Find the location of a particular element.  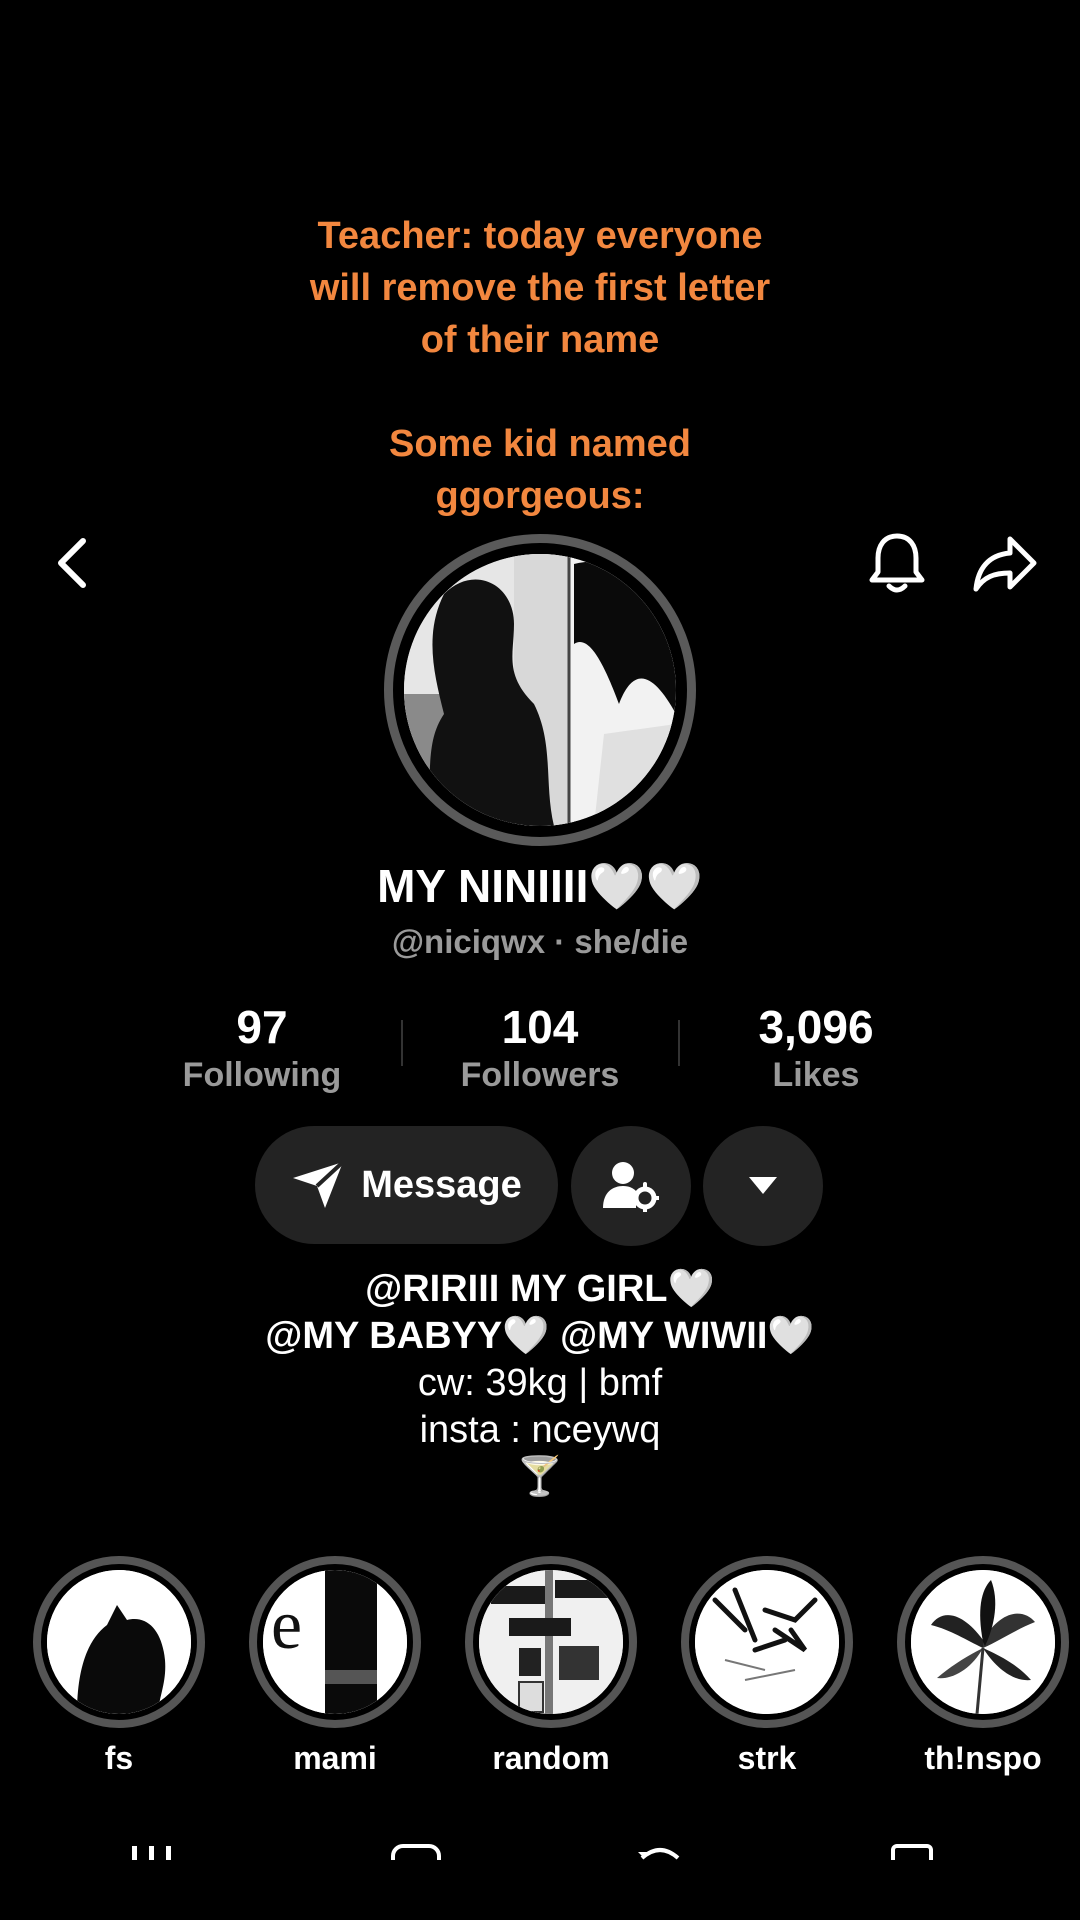

highlight-fs: fs is located at coordinates (119, 1667).